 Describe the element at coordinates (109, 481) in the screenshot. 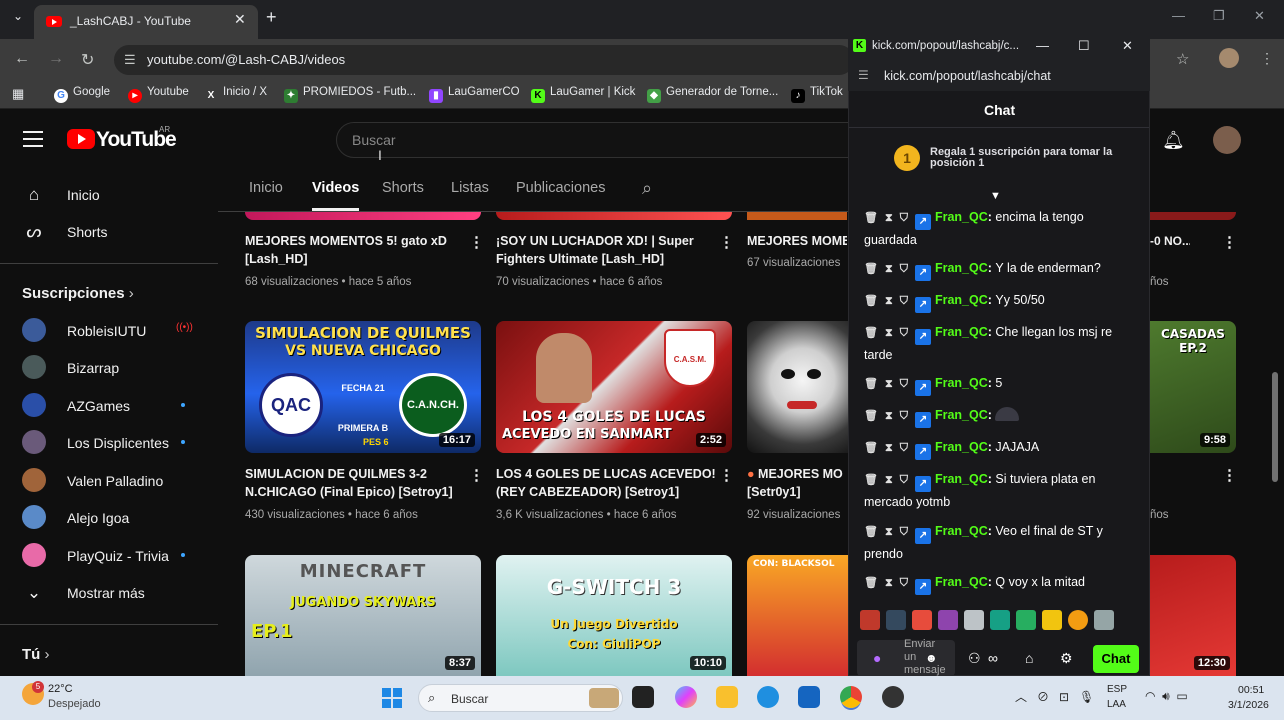

I see `sidebar-sub-valen-palladino: Valen Palladino` at that location.